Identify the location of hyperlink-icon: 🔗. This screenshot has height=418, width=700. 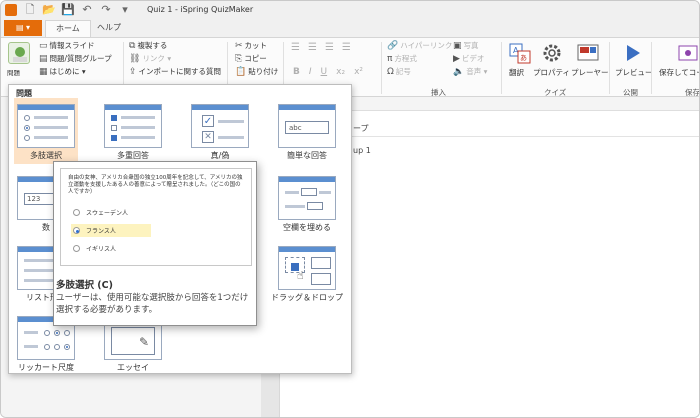
(393, 45).